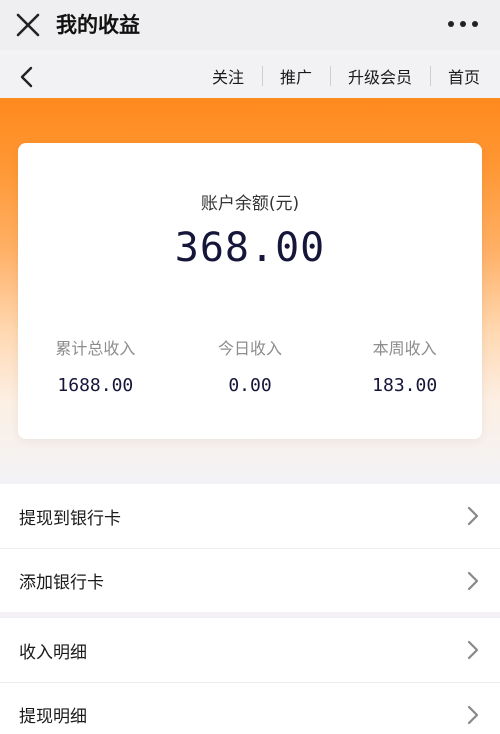 The width and height of the screenshot is (500, 734). Describe the element at coordinates (250, 204) in the screenshot. I see `balance-label: 账户余额(元)` at that location.